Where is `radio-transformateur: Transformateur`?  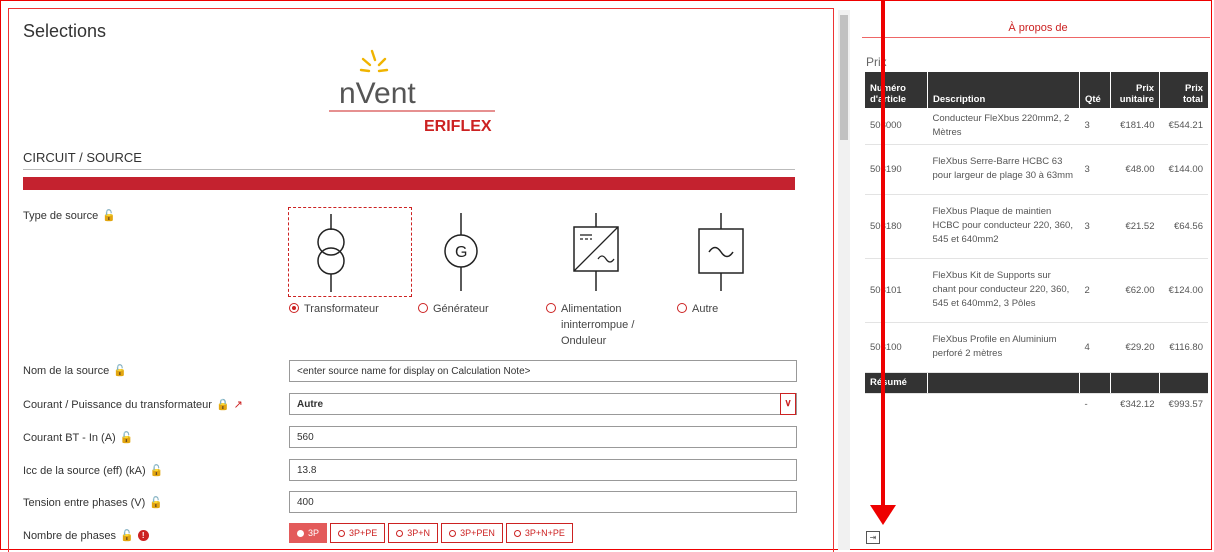
radio-transformateur: Transformateur is located at coordinates (334, 309).